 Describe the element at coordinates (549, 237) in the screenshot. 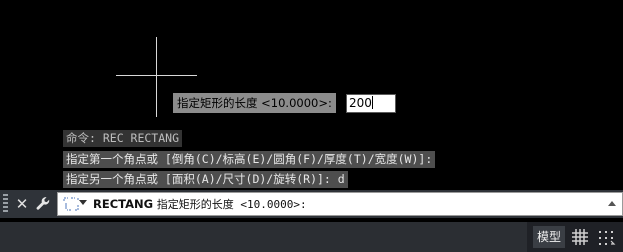

I see `model-space-button: 模型` at that location.